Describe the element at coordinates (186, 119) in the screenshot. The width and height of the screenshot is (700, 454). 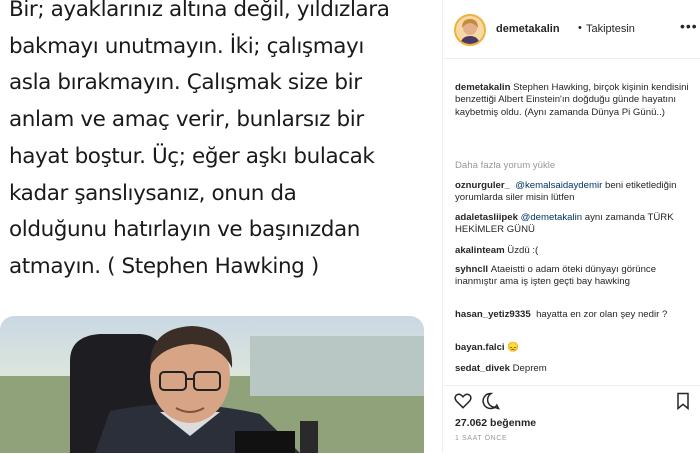
I see `quote-line: anlam ve amaç verir, bunlarsız bir` at that location.